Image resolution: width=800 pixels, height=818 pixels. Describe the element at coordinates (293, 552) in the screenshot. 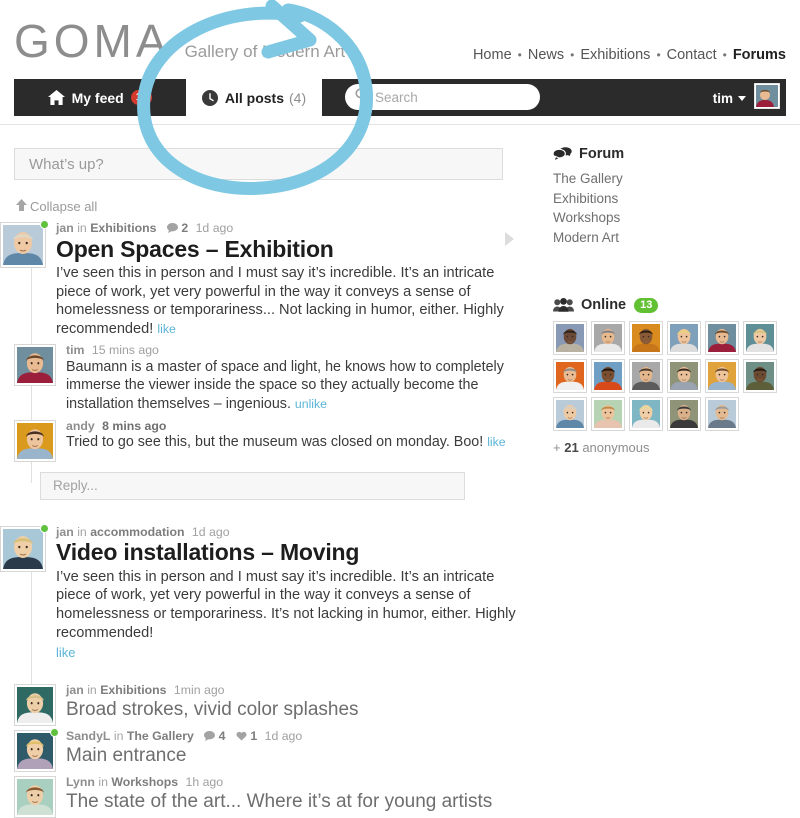

I see `post-title: Video installations – Moving` at that location.